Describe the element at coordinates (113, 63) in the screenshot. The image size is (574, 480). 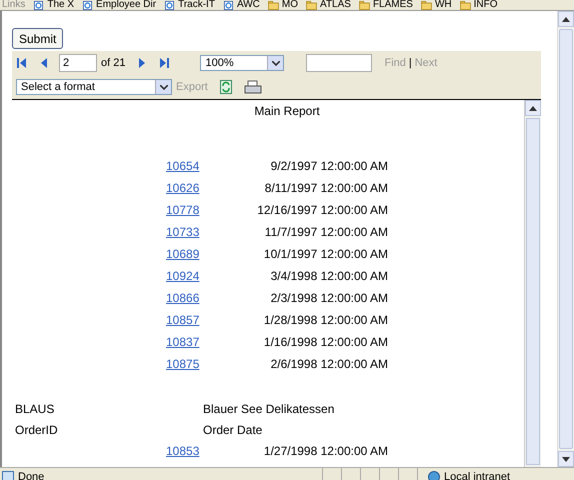
I see `page-count: of 21` at that location.